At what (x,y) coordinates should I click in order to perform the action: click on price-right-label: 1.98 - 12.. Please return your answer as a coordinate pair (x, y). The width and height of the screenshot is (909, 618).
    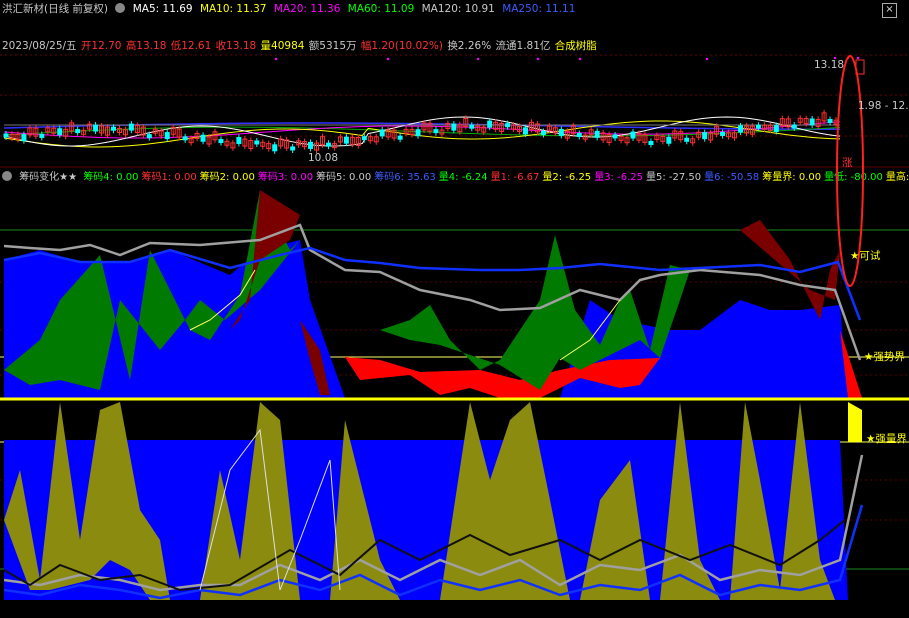
    Looking at the image, I should click on (883, 106).